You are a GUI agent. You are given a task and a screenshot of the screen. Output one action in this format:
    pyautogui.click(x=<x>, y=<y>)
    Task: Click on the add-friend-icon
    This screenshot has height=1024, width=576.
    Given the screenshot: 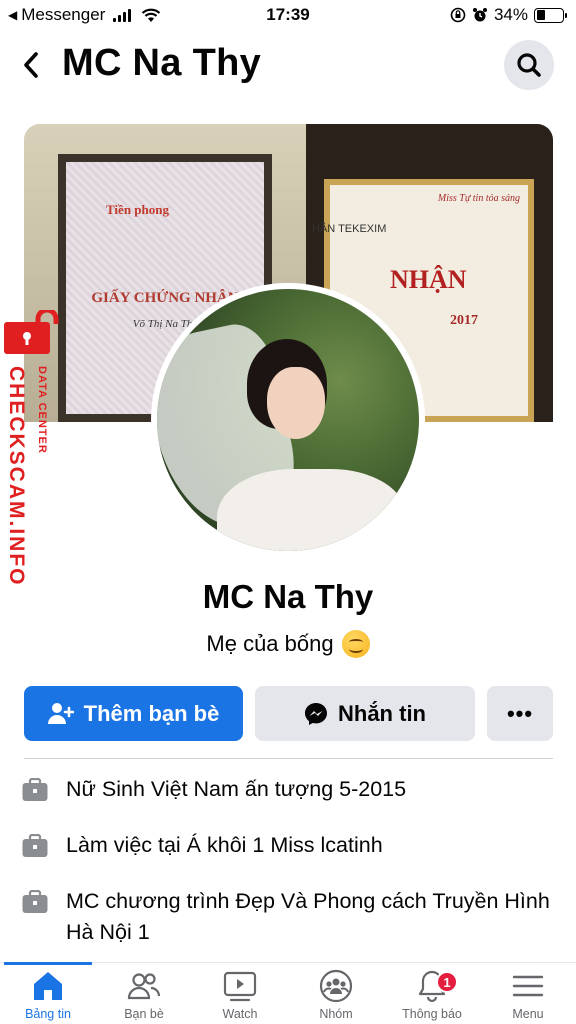 What is the action you would take?
    pyautogui.click(x=60, y=713)
    